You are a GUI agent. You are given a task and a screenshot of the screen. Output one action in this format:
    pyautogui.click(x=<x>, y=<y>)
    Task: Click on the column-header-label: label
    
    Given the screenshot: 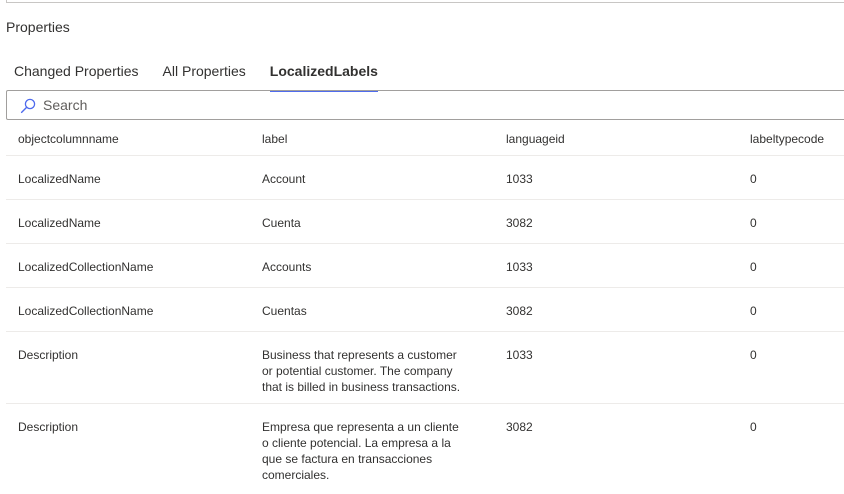 What is the action you would take?
    pyautogui.click(x=364, y=139)
    